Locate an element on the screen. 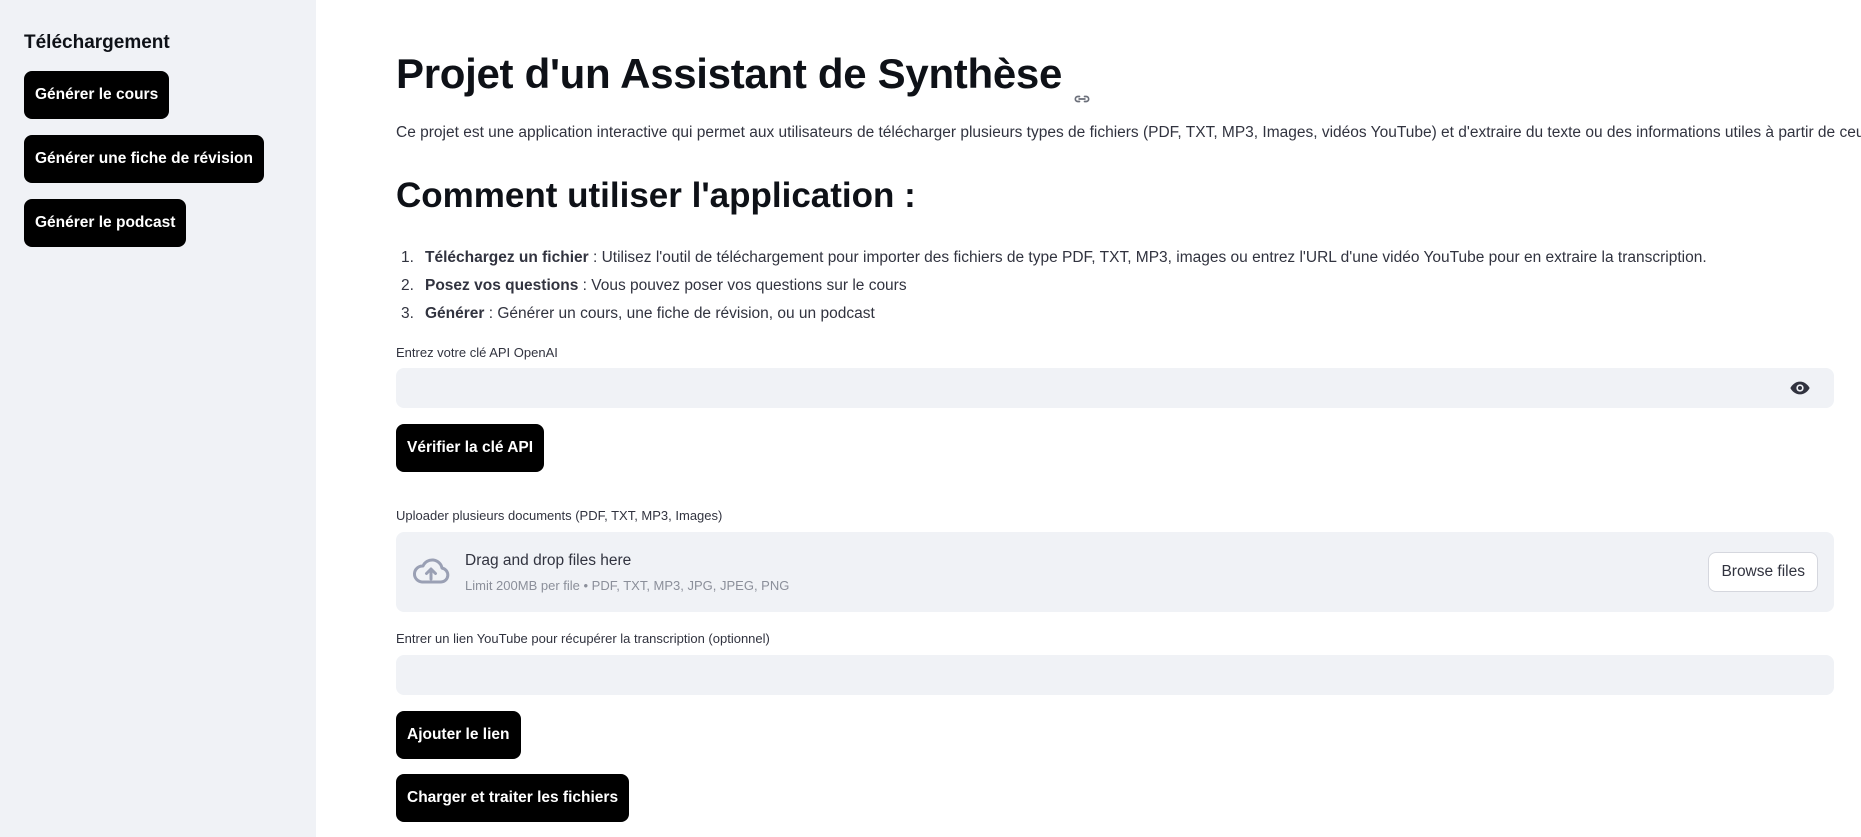 The height and width of the screenshot is (837, 1861). page-title-row: Projet d'un Assistant de Synthèse is located at coordinates (744, 76).